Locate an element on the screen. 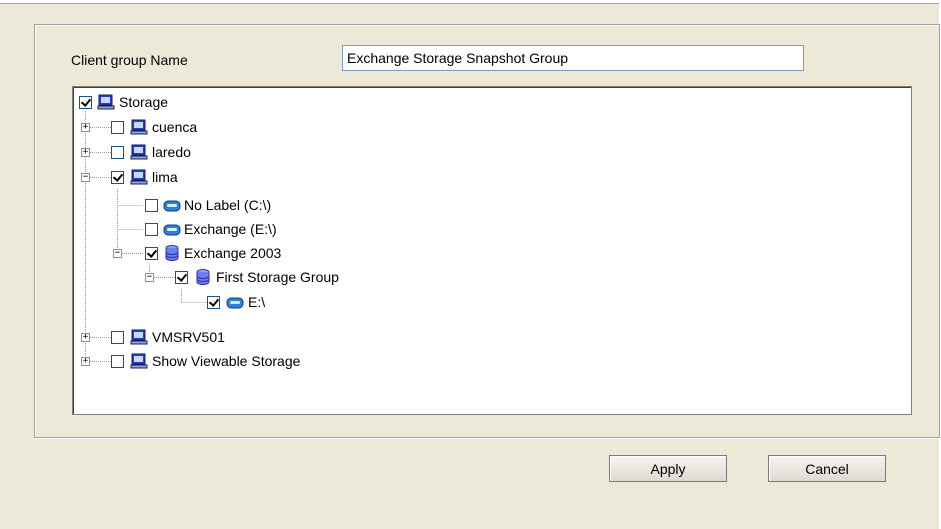 Image resolution: width=941 pixels, height=529 pixels. tree-item-label: First Storage Group is located at coordinates (277, 277).